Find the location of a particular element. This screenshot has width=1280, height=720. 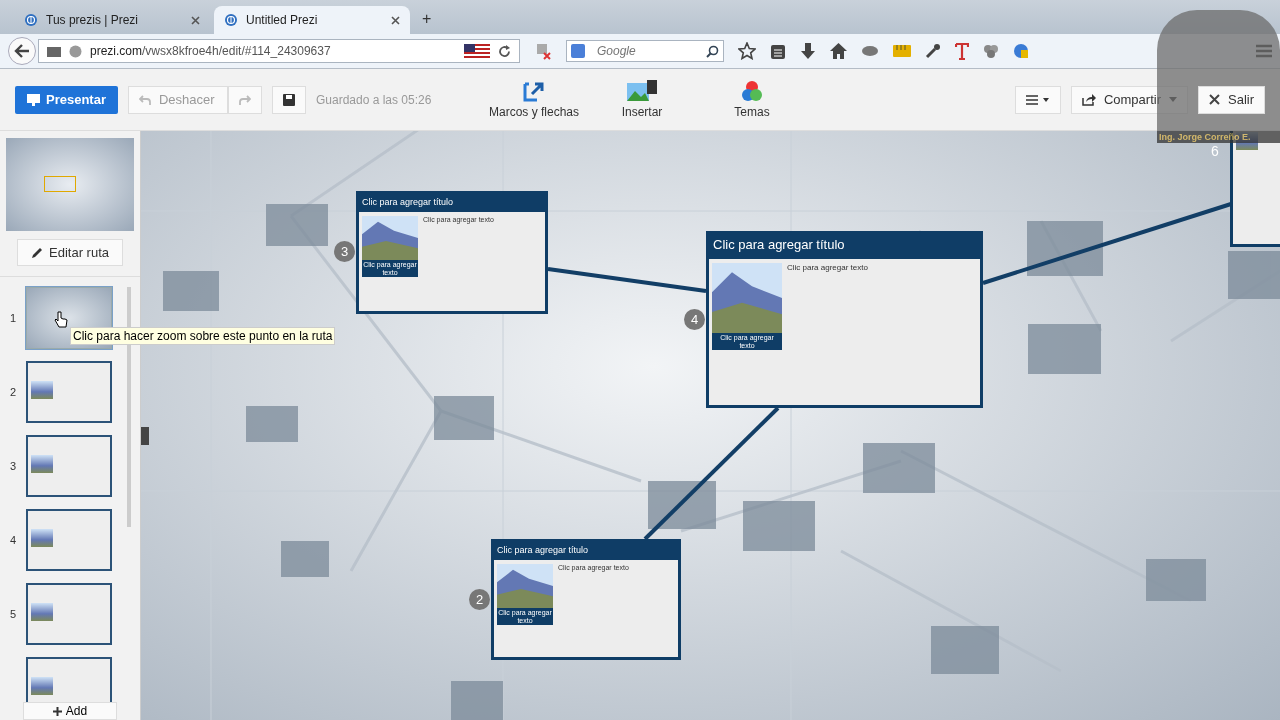

search-engine-icon is located at coordinates (578, 51).